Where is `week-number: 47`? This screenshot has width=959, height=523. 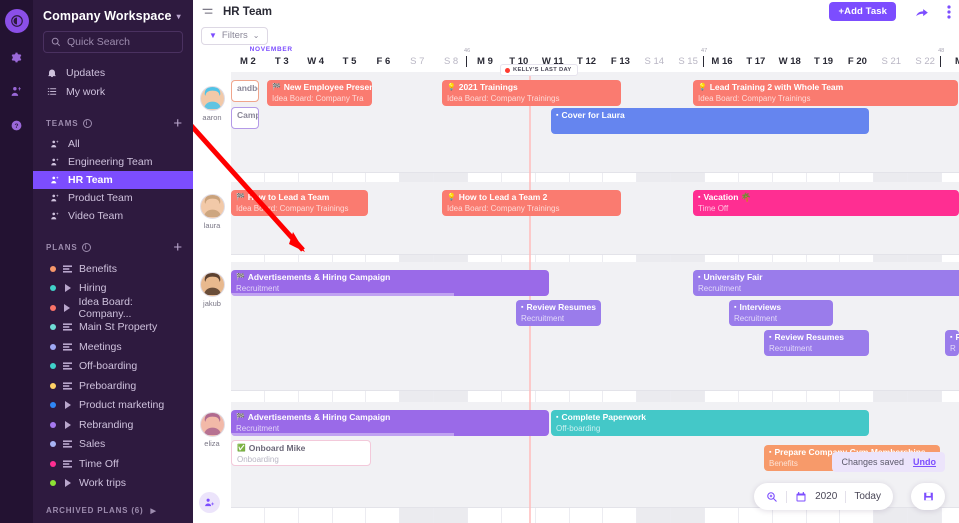
week-number: 47 is located at coordinates (704, 51).